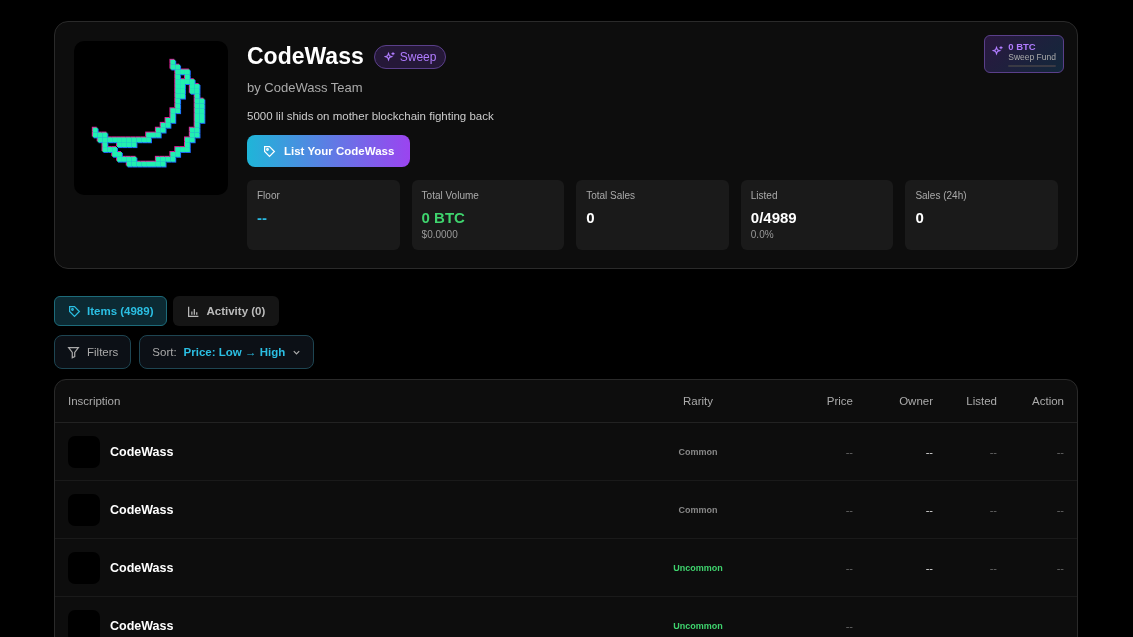 The image size is (1133, 637). I want to click on stat-label: Listed, so click(764, 195).